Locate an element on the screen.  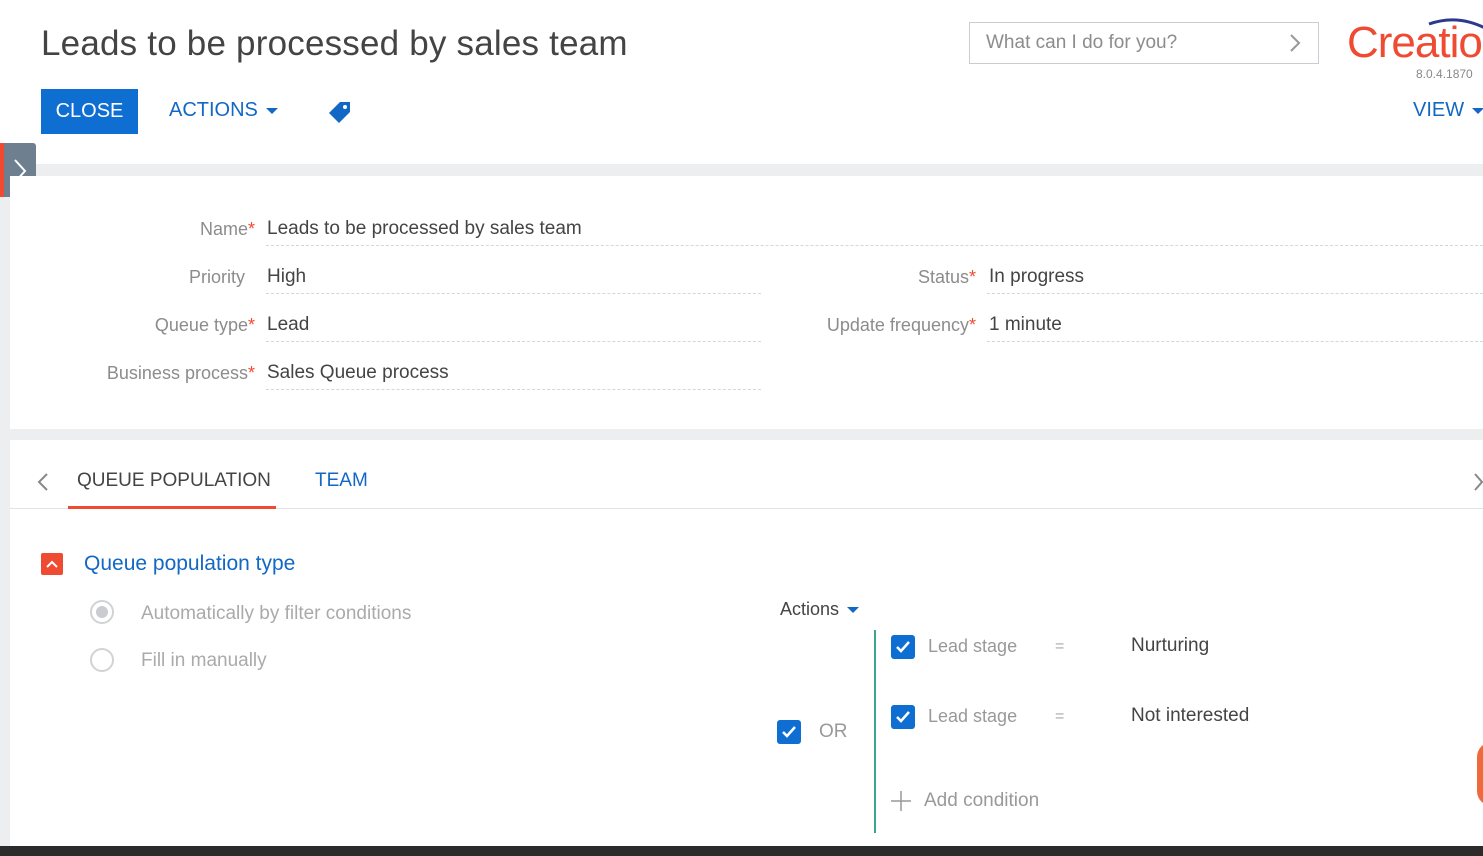
condition-value: Nurturing is located at coordinates (1170, 646).